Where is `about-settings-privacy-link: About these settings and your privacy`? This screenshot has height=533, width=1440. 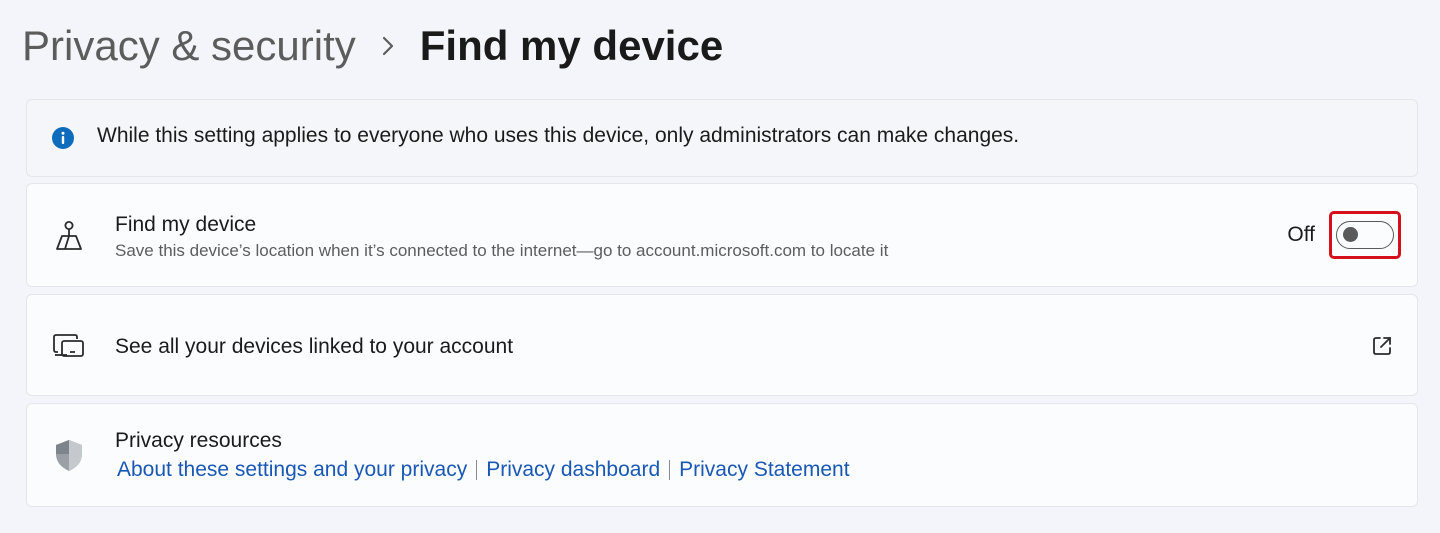
about-settings-privacy-link: About these settings and your privacy is located at coordinates (292, 470).